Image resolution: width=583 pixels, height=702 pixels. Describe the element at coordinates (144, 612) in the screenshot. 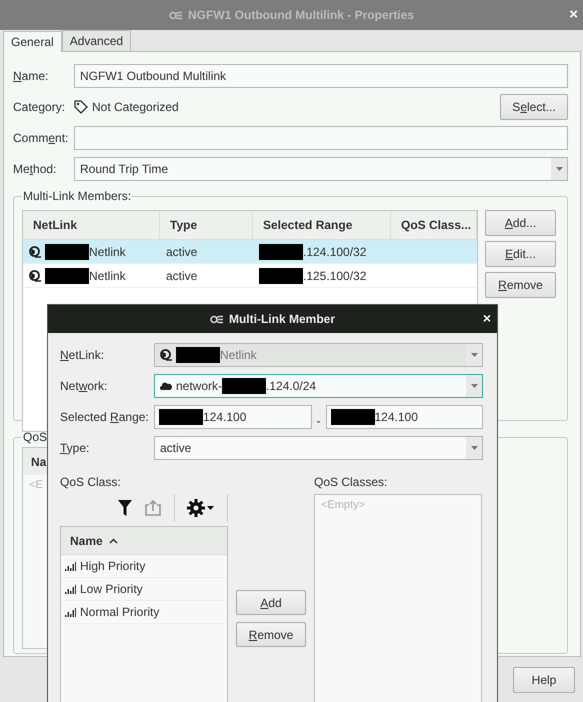

I see `list-item: Normal Priority` at that location.